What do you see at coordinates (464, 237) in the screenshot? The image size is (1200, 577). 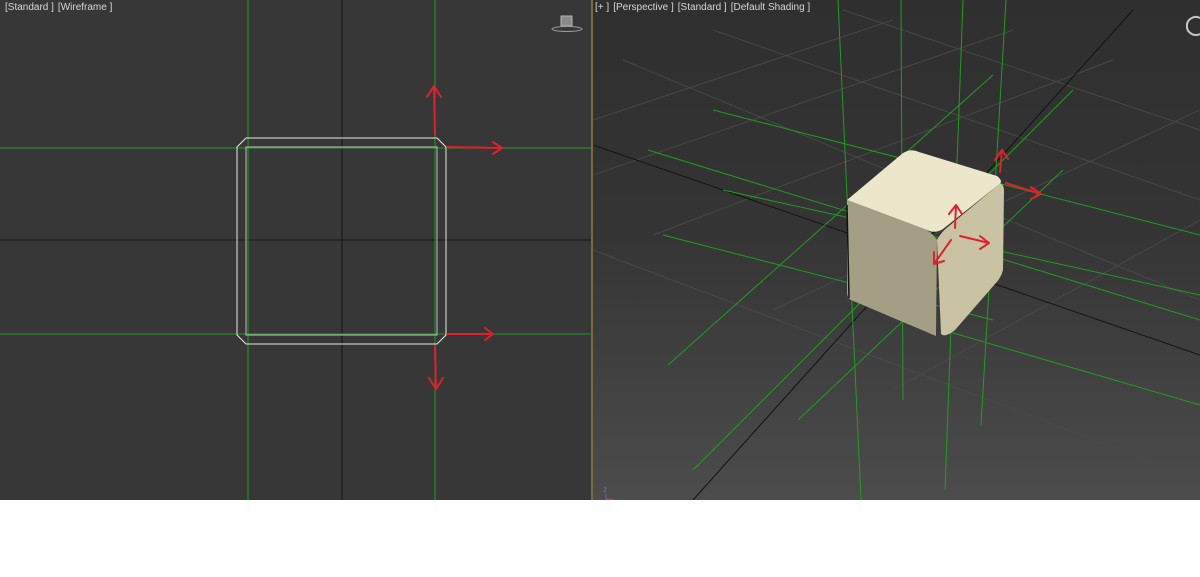 I see `arrow-annotation-icon` at bounding box center [464, 237].